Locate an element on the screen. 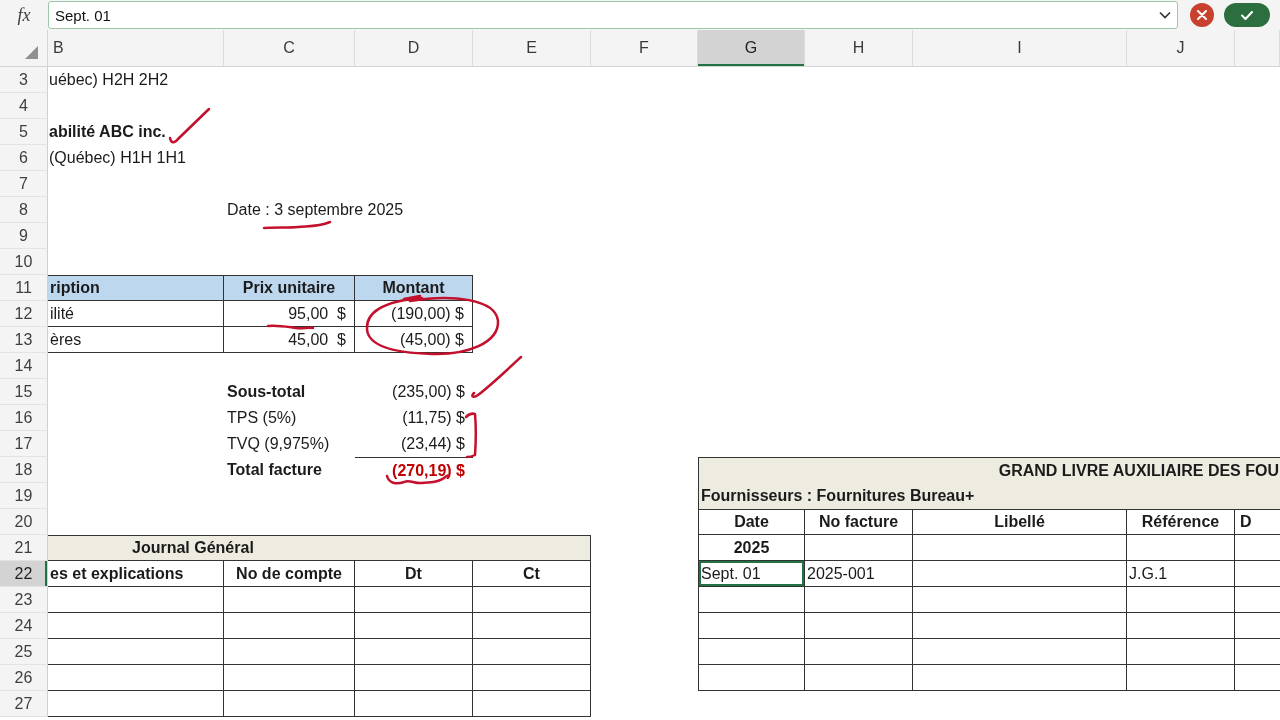  table-cell: (190,00) $ is located at coordinates (414, 314).